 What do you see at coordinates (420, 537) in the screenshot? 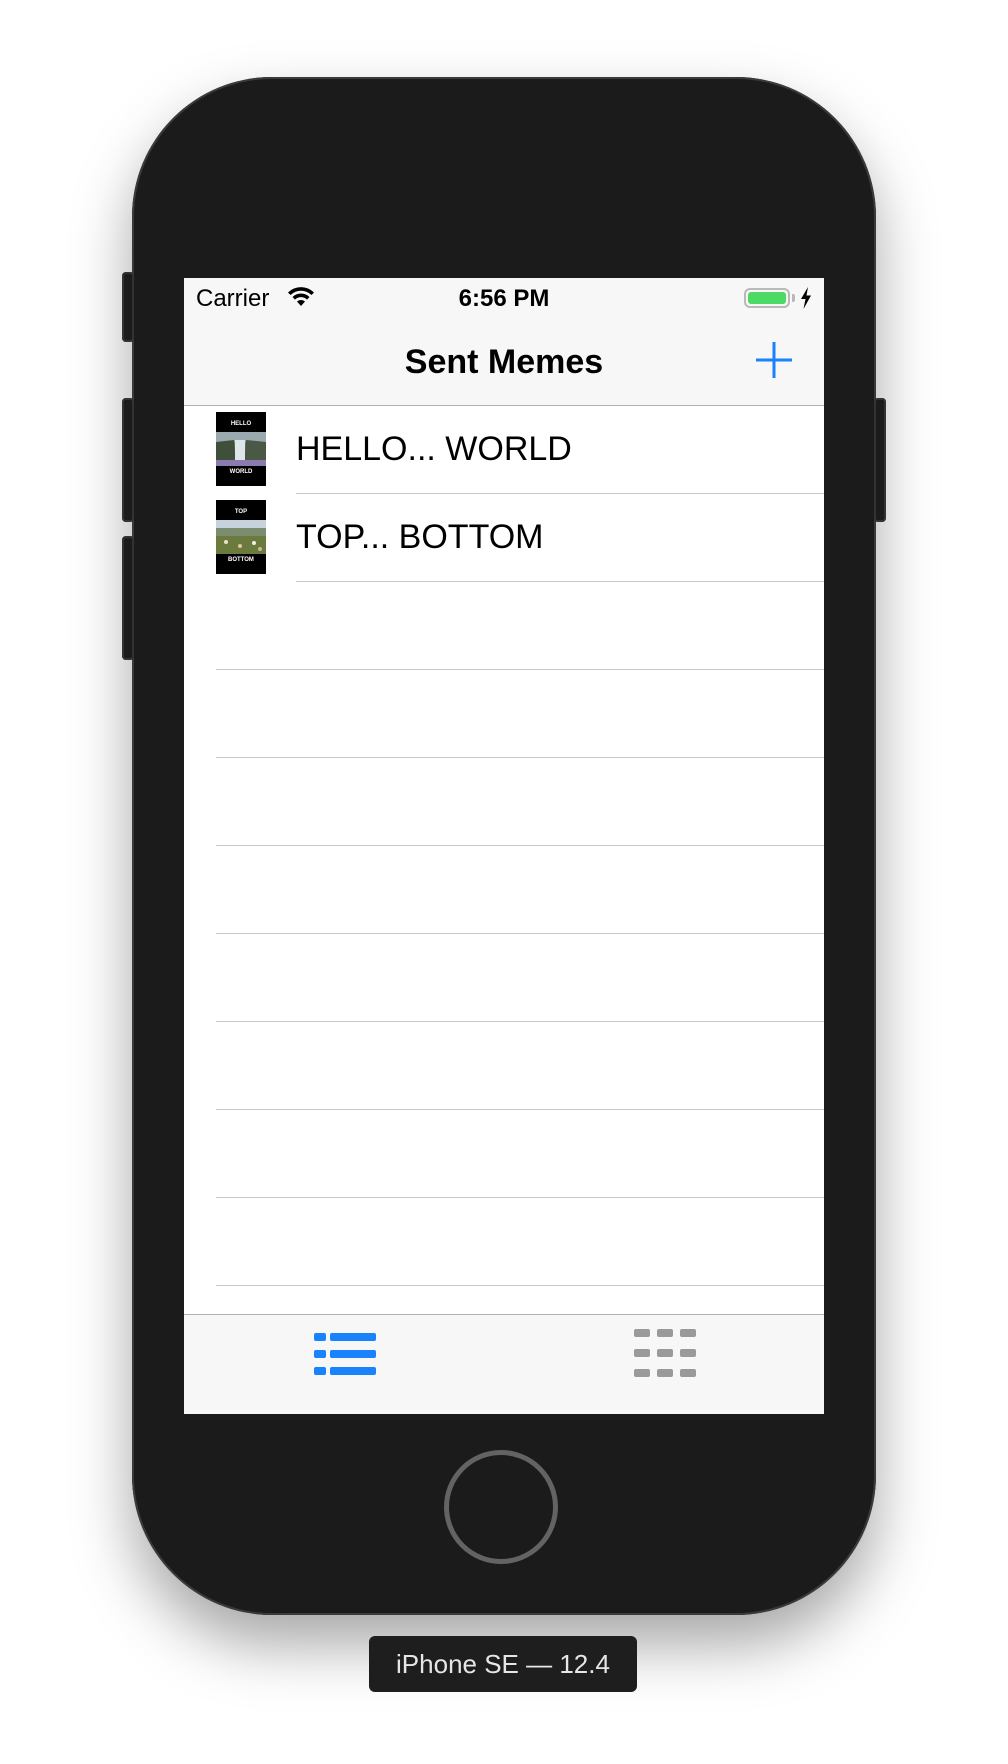
I see `meme-label: TOP... BOTTOM` at bounding box center [420, 537].